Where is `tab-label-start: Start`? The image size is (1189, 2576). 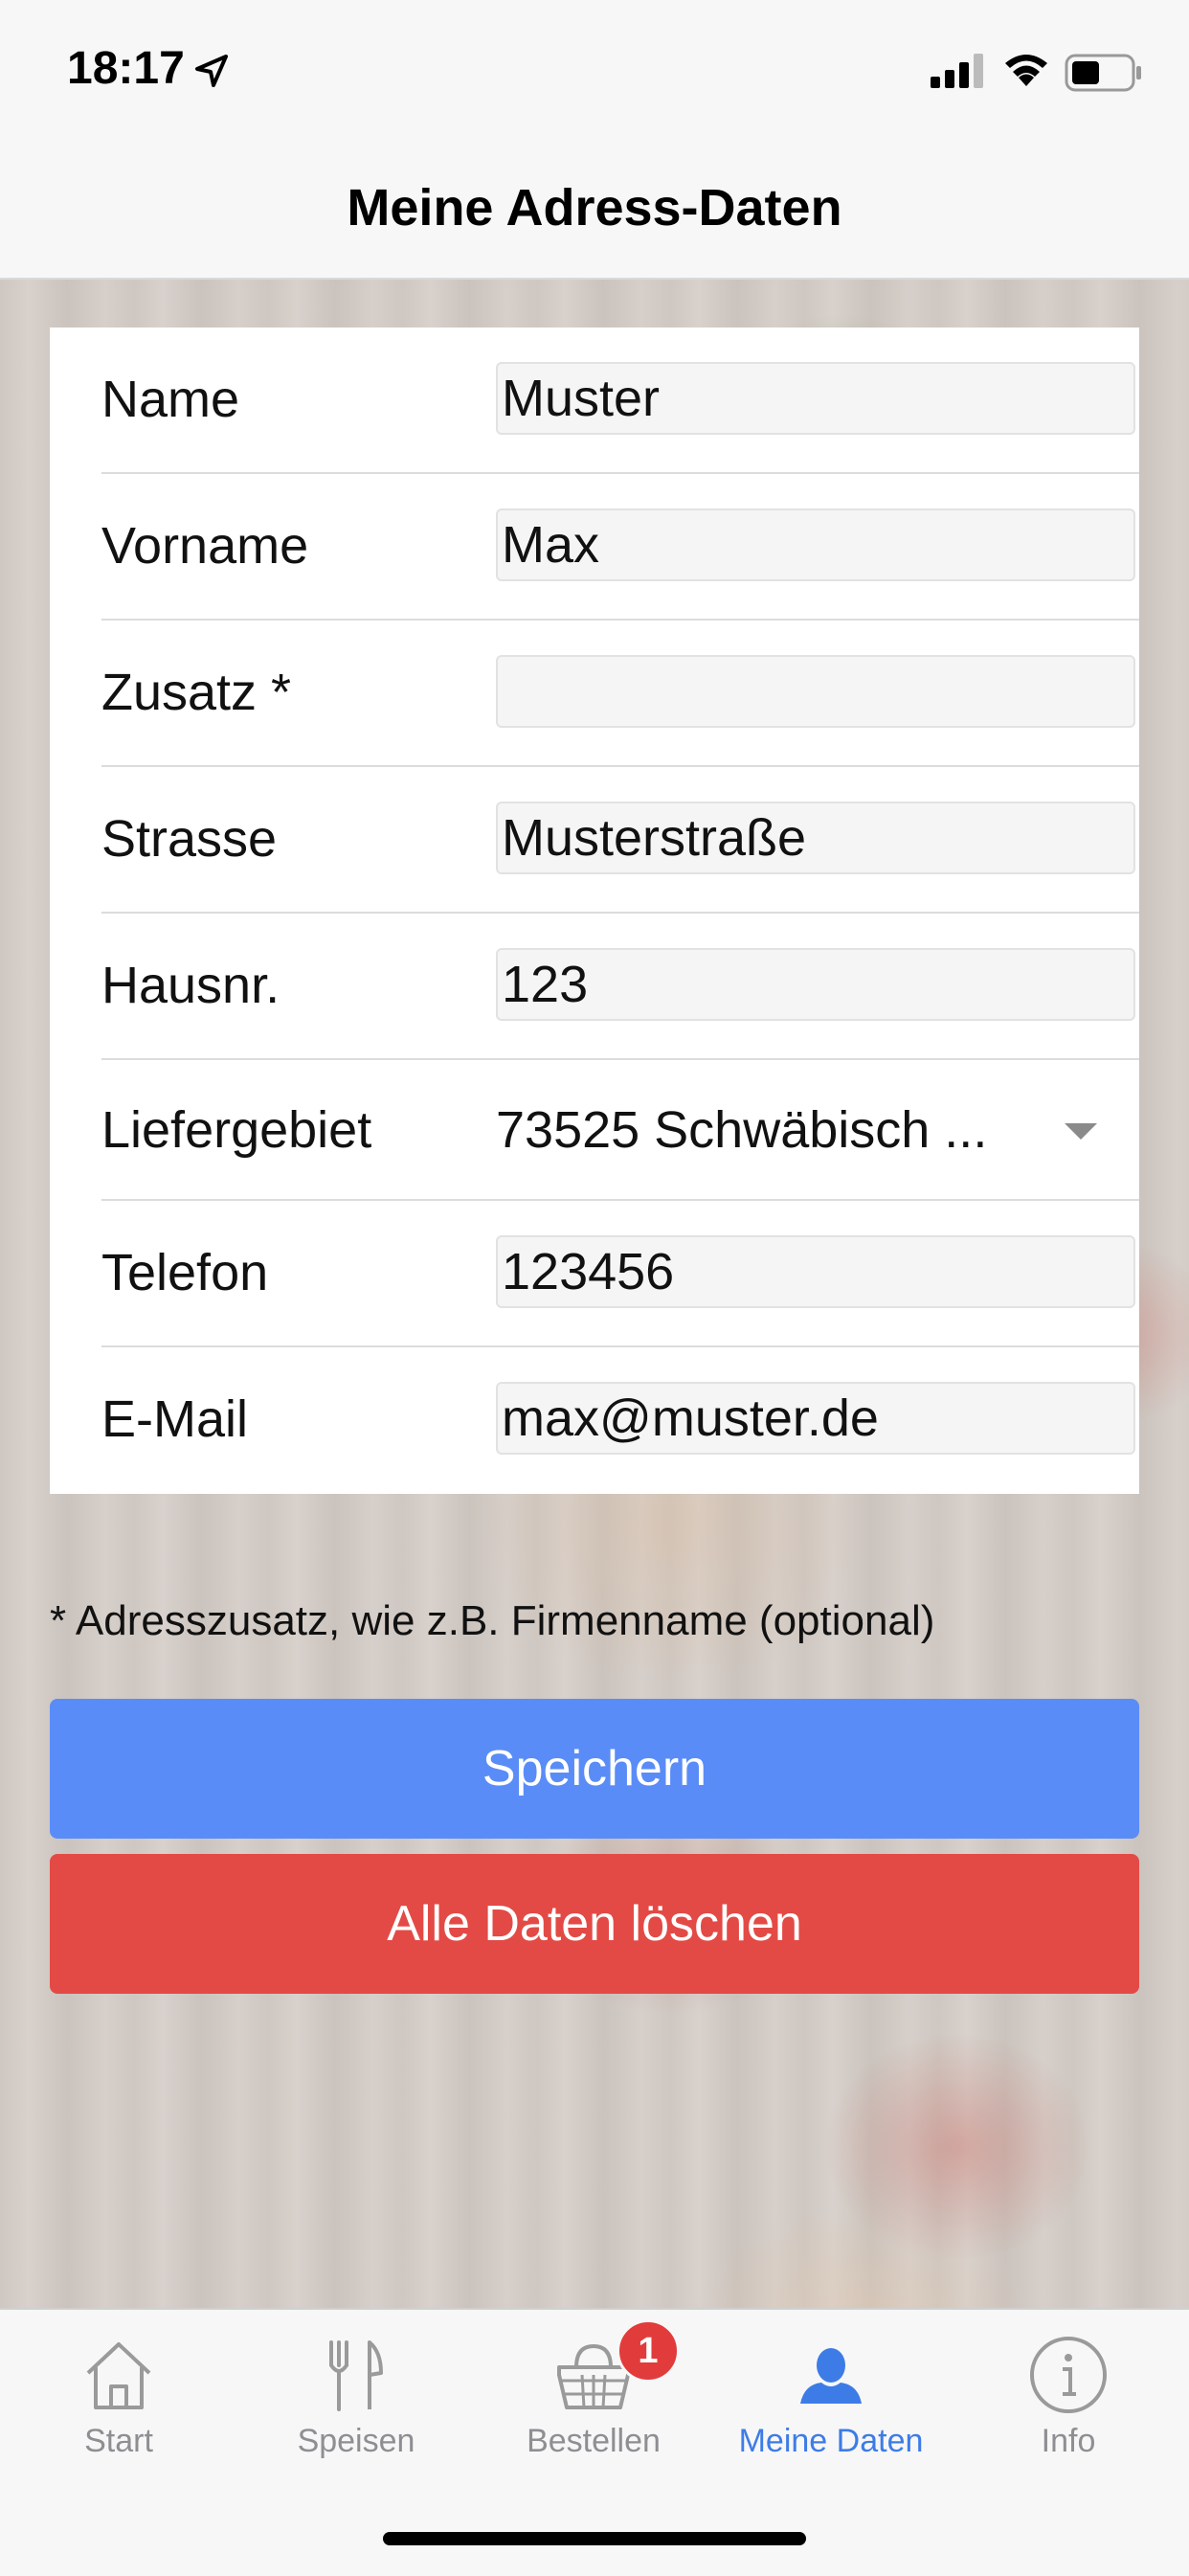
tab-label-start: Start is located at coordinates (118, 2441).